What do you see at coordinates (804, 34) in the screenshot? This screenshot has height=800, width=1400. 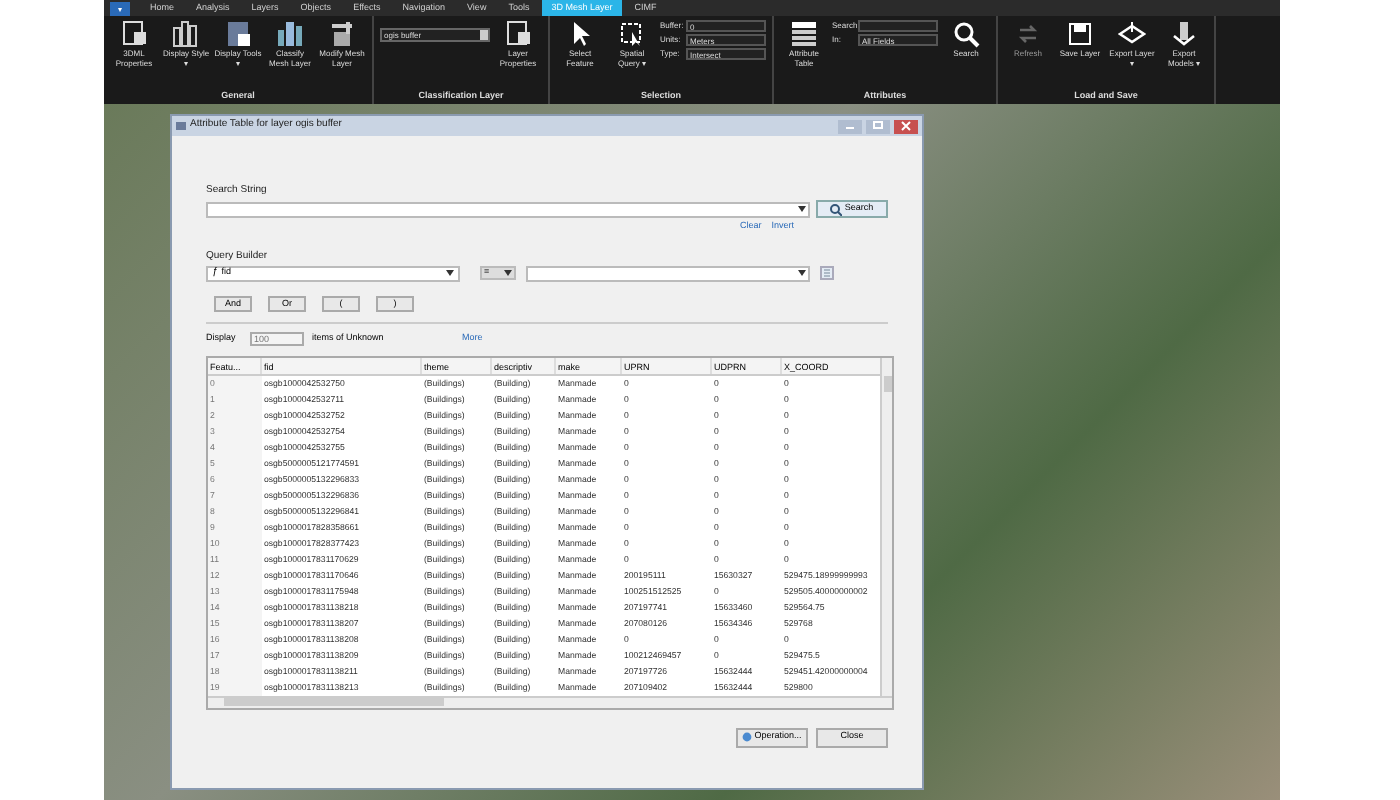 I see `table-icon` at bounding box center [804, 34].